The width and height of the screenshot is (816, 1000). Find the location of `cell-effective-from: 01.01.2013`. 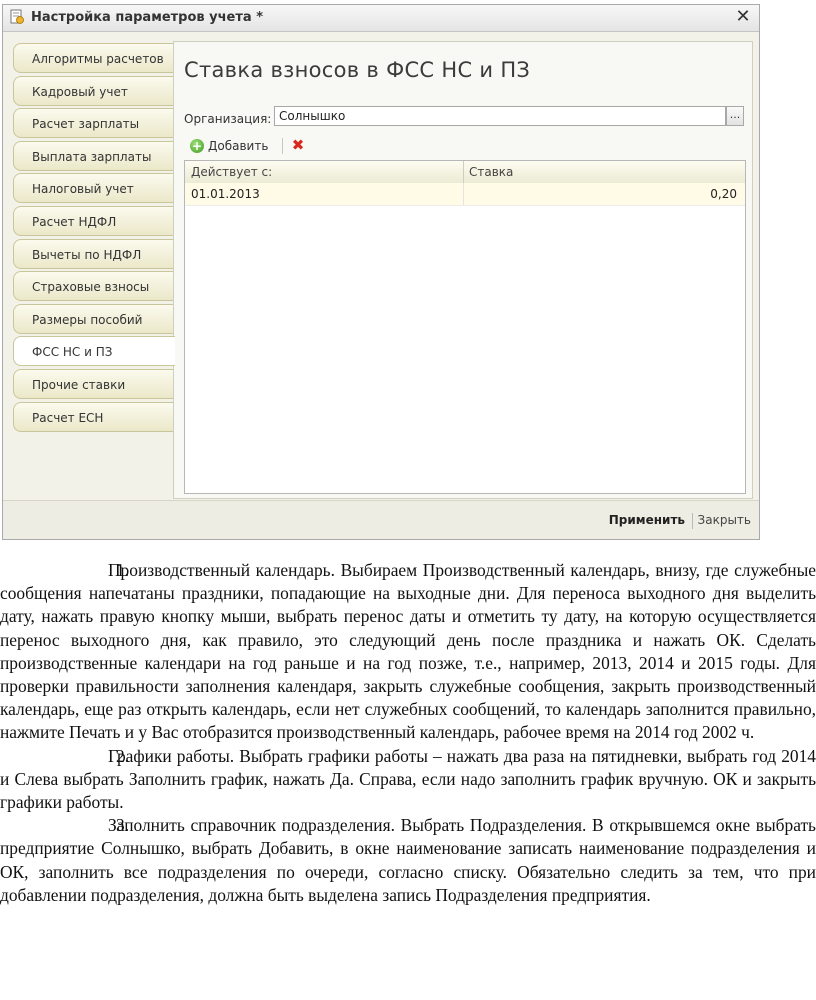

cell-effective-from: 01.01.2013 is located at coordinates (225, 194).